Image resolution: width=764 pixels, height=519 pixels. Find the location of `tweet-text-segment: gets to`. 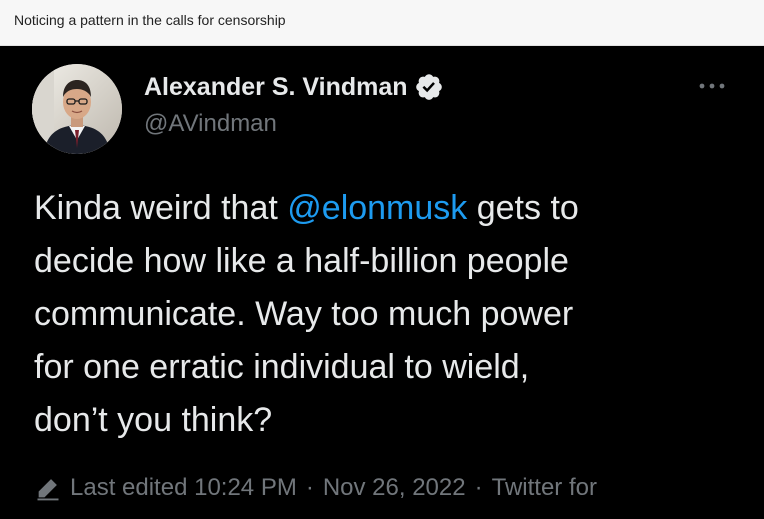

tweet-text-segment: gets to is located at coordinates (523, 208).